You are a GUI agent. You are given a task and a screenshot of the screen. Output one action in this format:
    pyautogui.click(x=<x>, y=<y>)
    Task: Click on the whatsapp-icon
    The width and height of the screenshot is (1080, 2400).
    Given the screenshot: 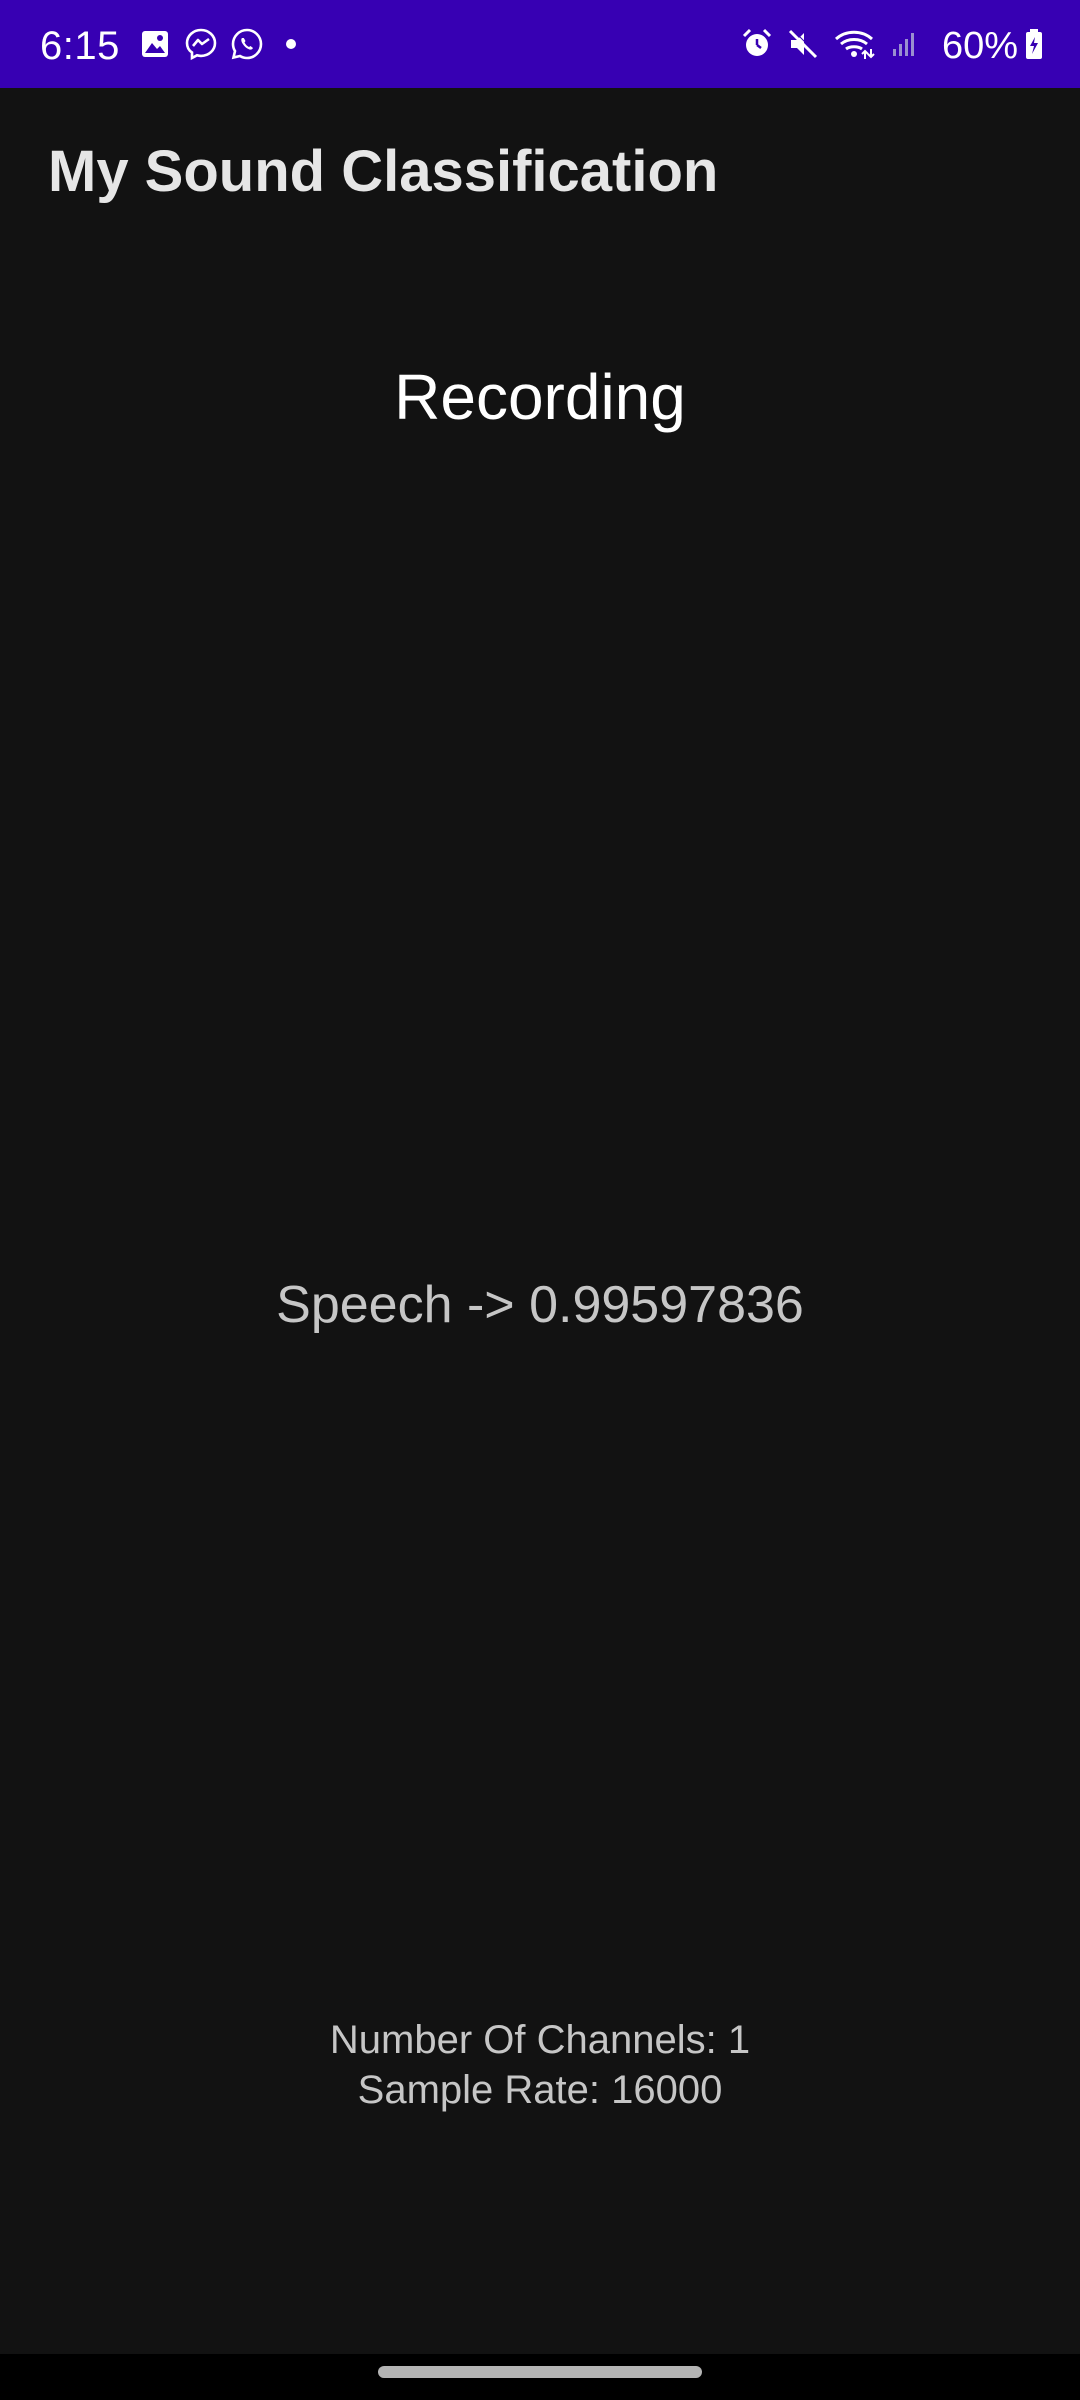 What is the action you would take?
    pyautogui.click(x=247, y=44)
    